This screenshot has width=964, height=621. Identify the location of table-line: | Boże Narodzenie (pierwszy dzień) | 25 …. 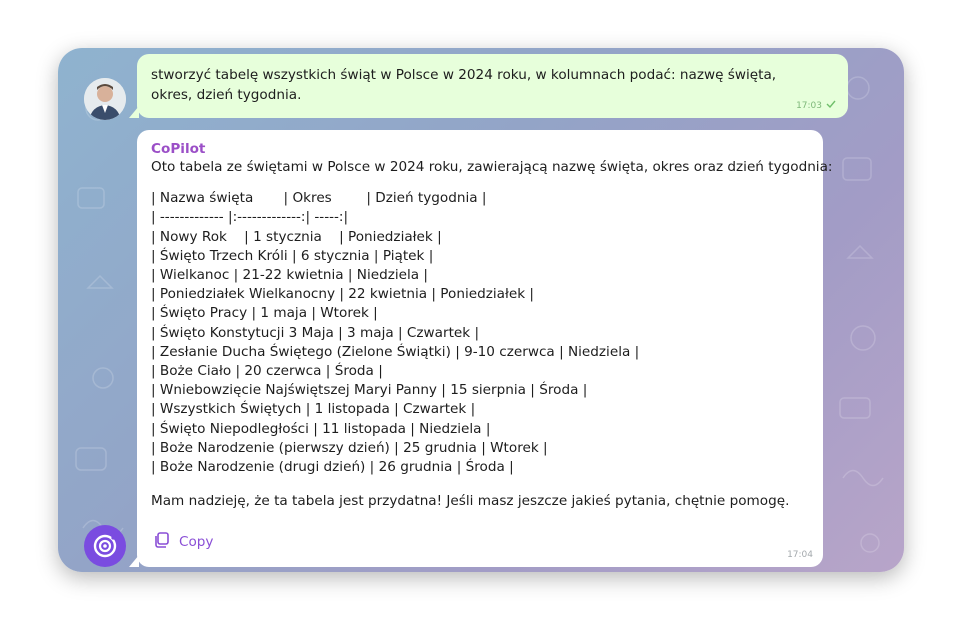
(349, 447).